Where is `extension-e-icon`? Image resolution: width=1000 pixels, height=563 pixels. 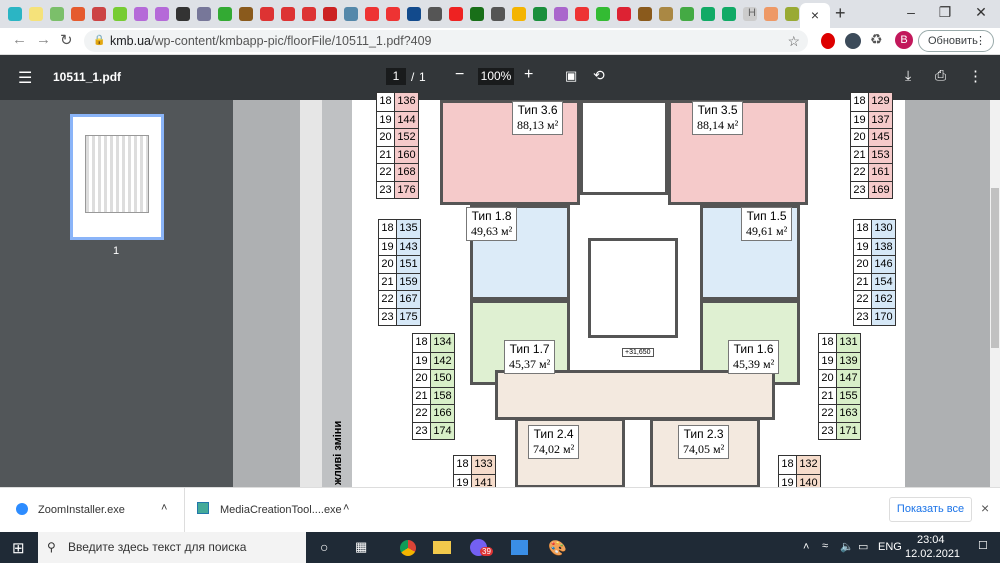
extension-e-icon is located at coordinates (853, 41).